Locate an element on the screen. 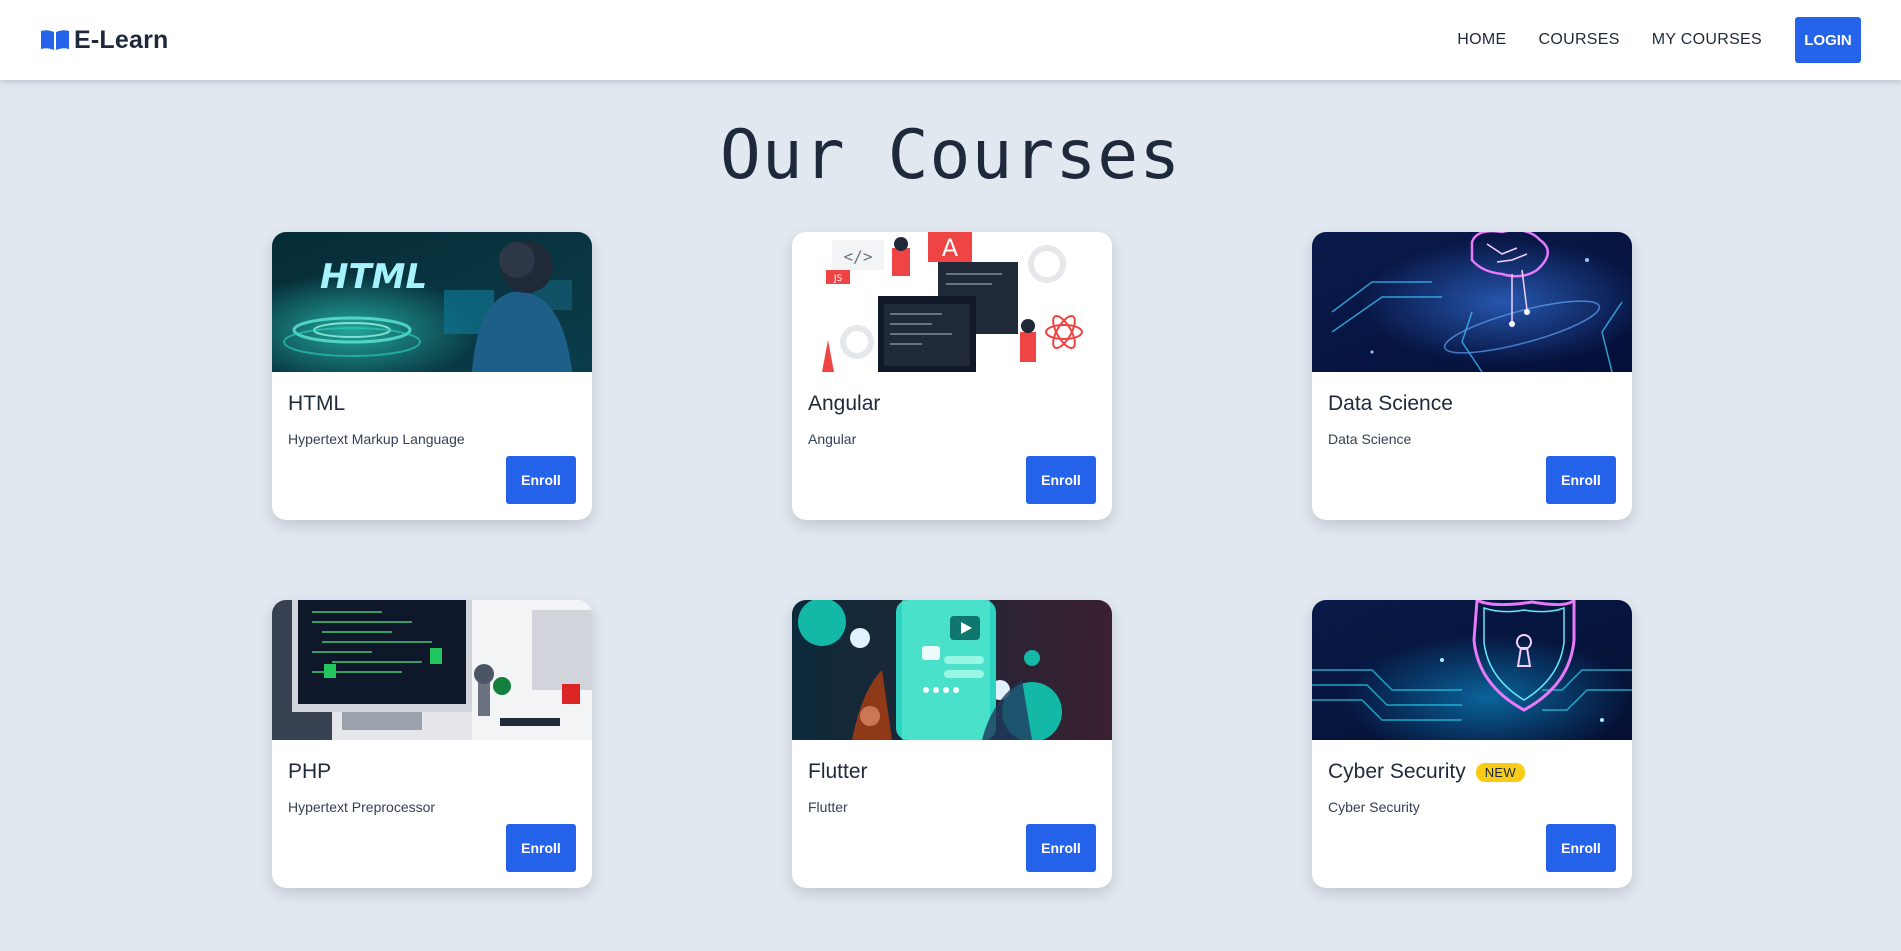 This screenshot has height=951, width=1901. course-title-text: PHP is located at coordinates (310, 771).